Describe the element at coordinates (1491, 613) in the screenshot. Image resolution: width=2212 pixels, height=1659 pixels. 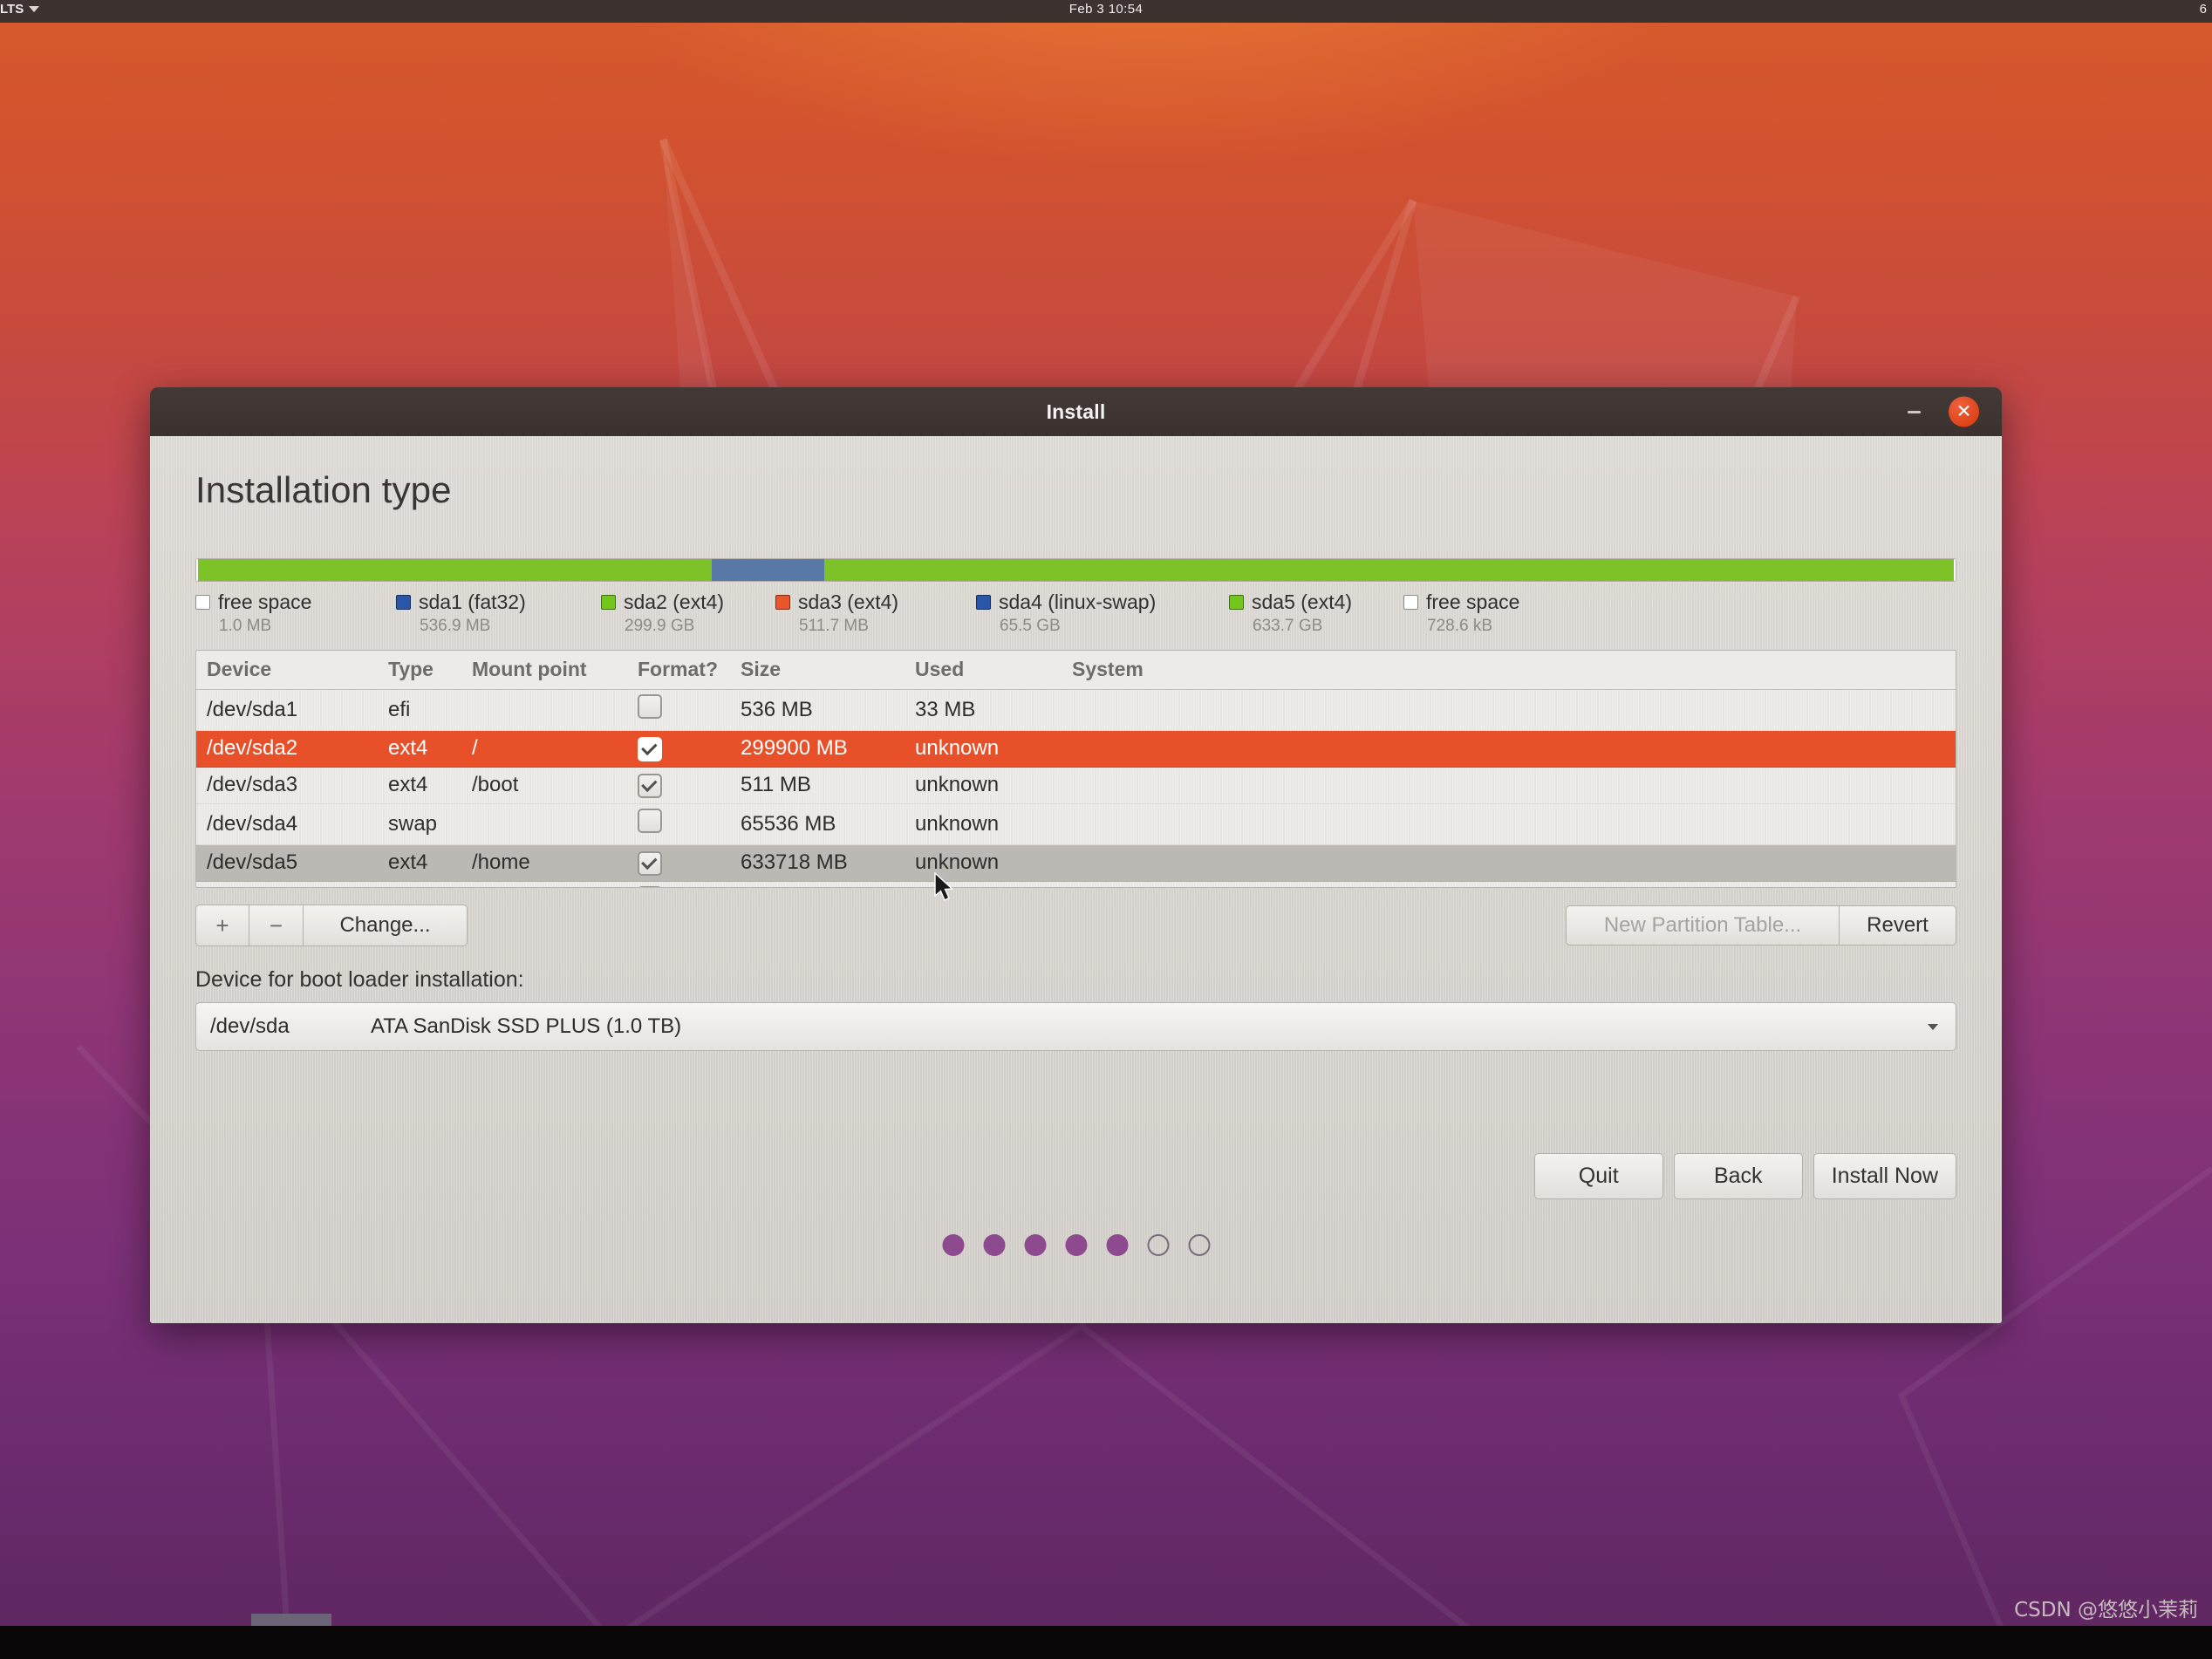
I see `legend-item-7: free space 728.6 kB` at that location.